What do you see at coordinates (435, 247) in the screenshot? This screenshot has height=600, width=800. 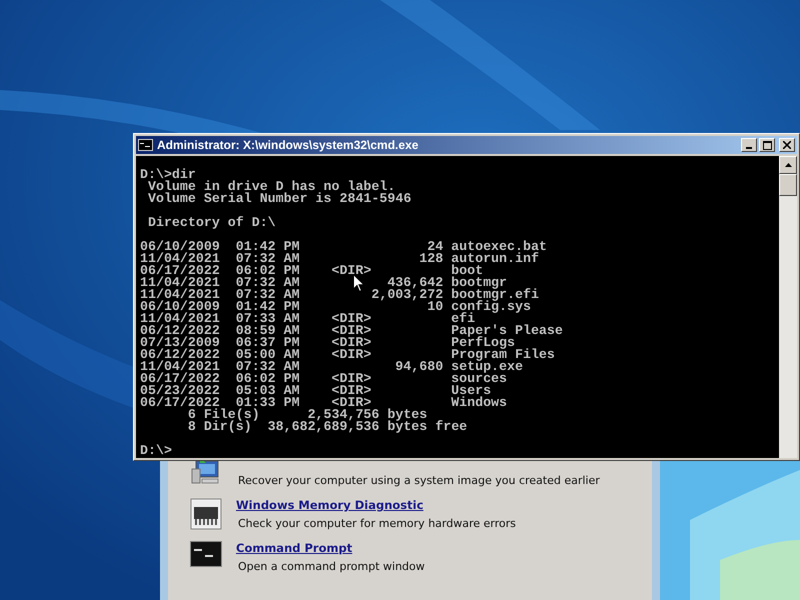 I see `file-size: 24` at bounding box center [435, 247].